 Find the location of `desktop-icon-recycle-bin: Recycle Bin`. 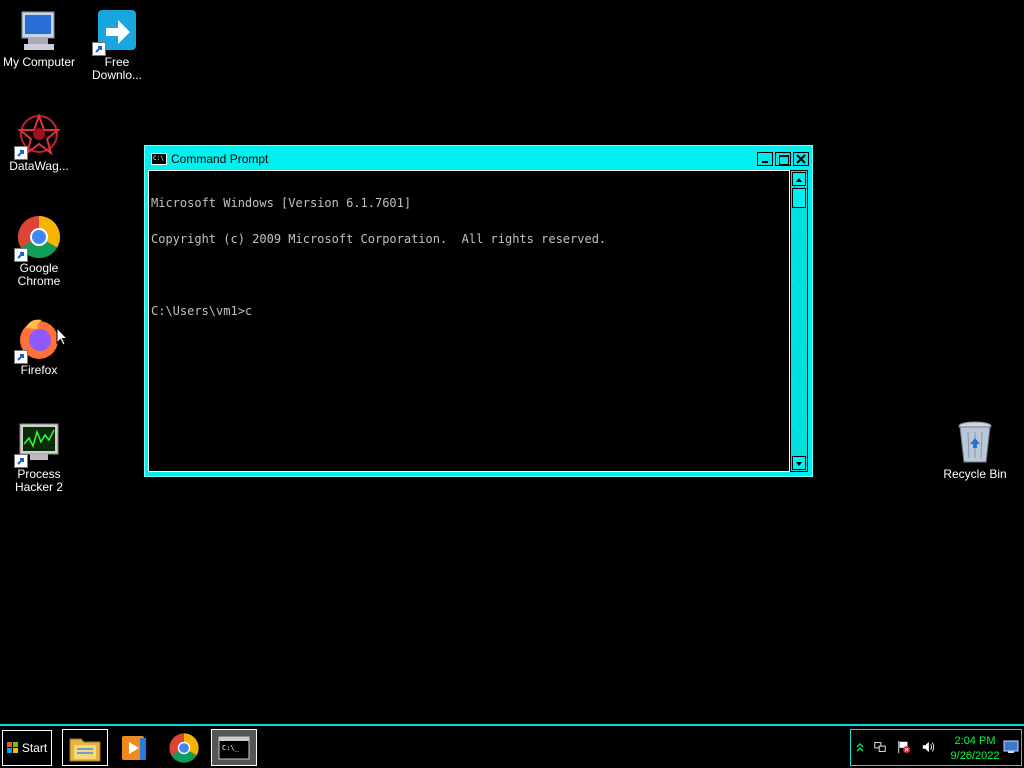

desktop-icon-recycle-bin: Recycle Bin is located at coordinates (975, 450).